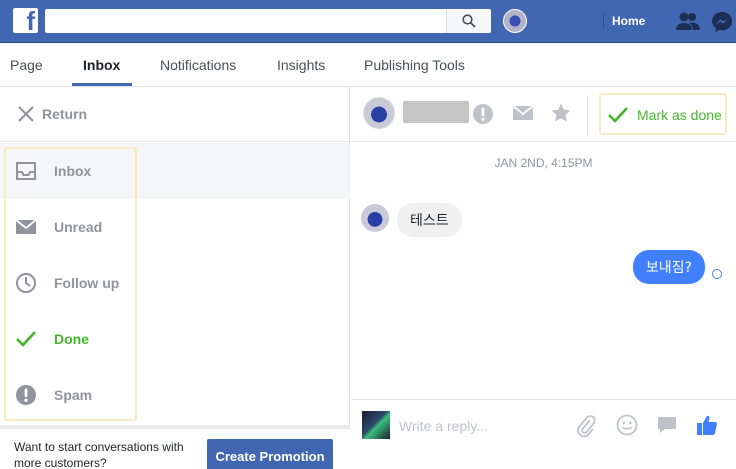 This screenshot has height=469, width=736. Describe the element at coordinates (429, 220) in the screenshot. I see `incoming-message: 테스트` at that location.